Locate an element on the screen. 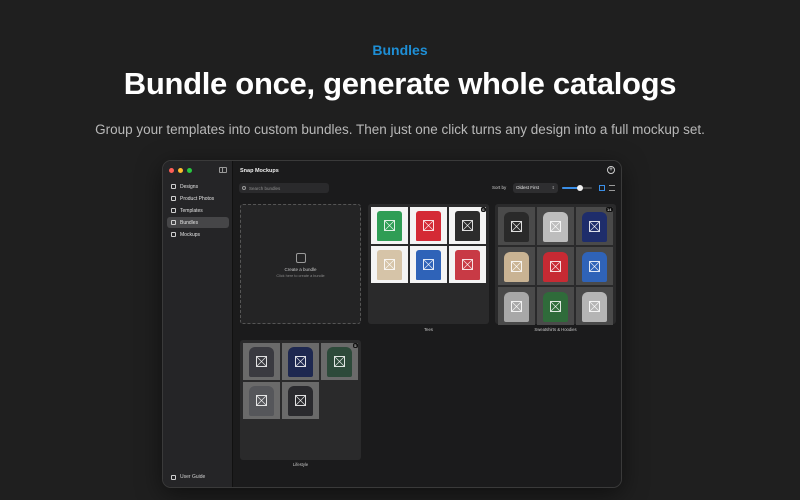  sidebar-item-product-photos: Product Photos is located at coordinates (198, 198).